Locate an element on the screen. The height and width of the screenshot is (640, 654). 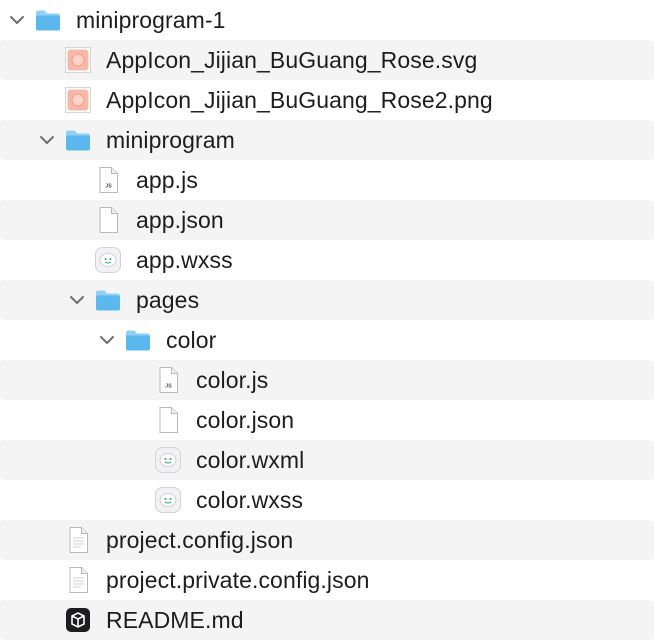
file-row: project.private.config.json is located at coordinates (327, 580).